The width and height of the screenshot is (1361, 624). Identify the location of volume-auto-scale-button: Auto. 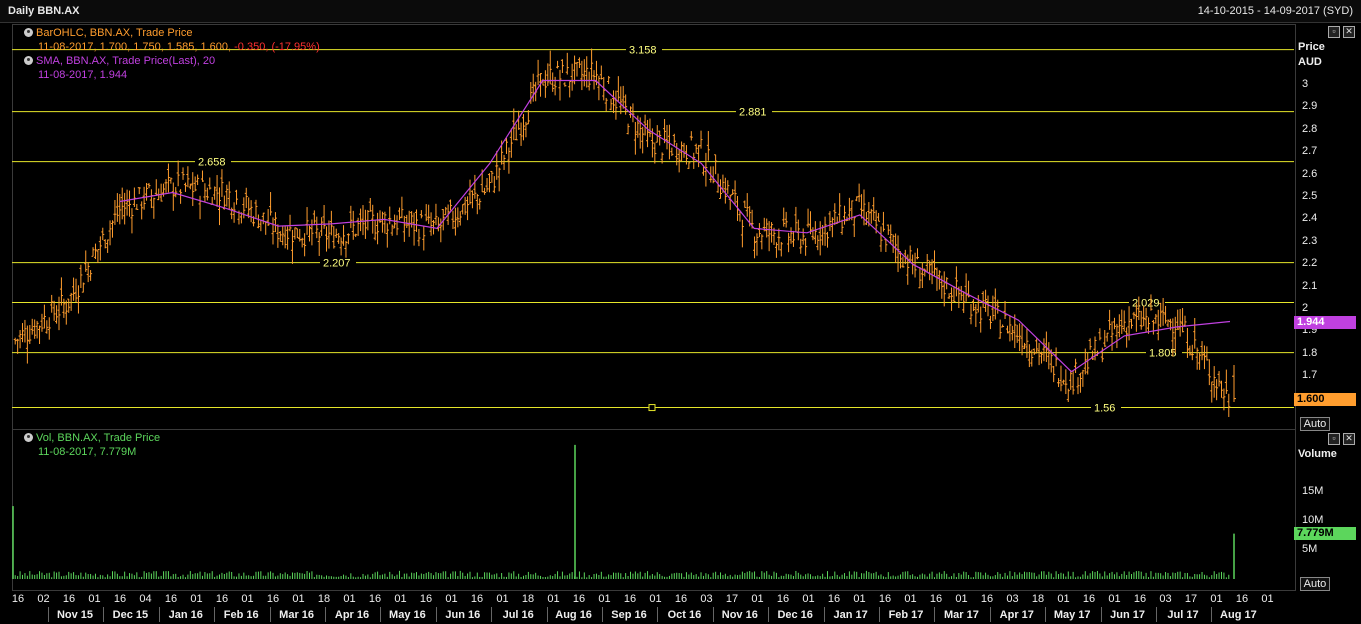
(1315, 584).